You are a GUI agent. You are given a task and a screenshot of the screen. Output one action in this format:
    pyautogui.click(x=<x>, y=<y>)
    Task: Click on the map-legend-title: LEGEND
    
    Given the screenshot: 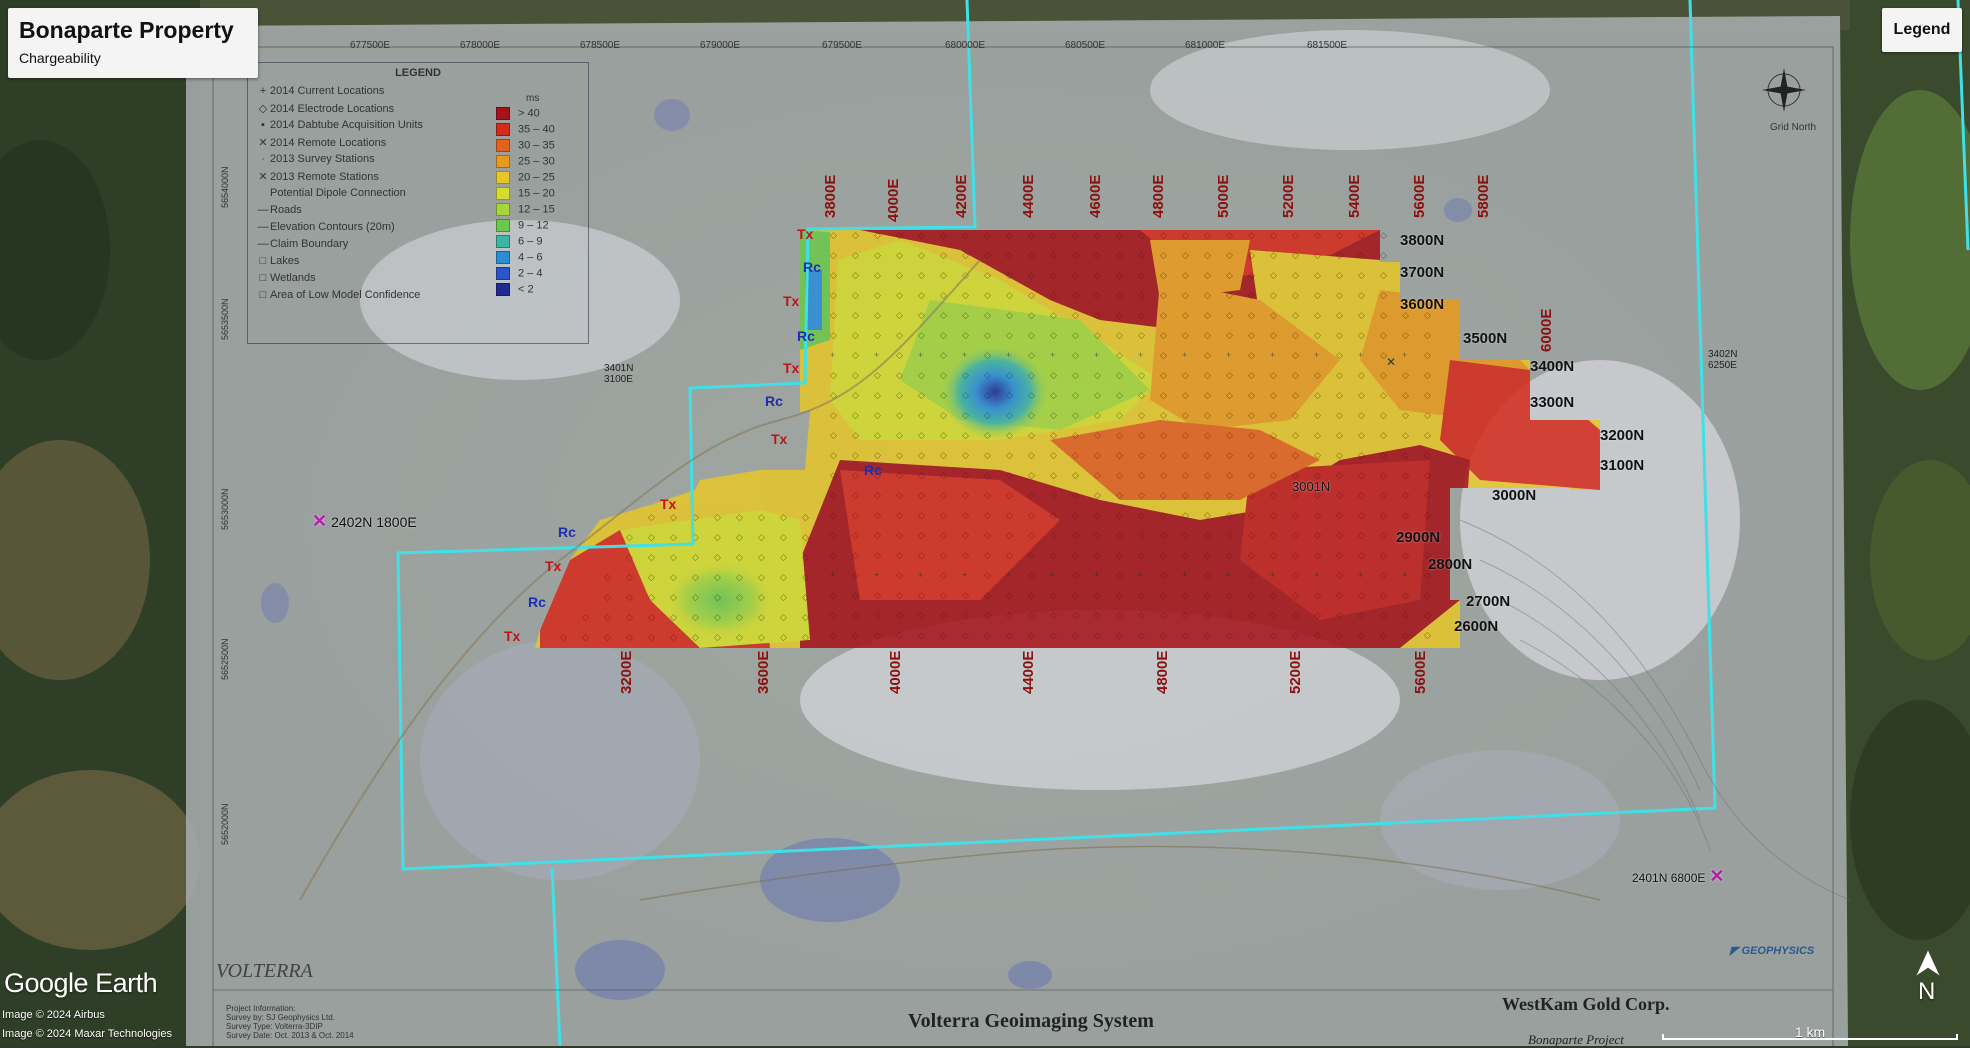 What is the action you would take?
    pyautogui.click(x=418, y=73)
    